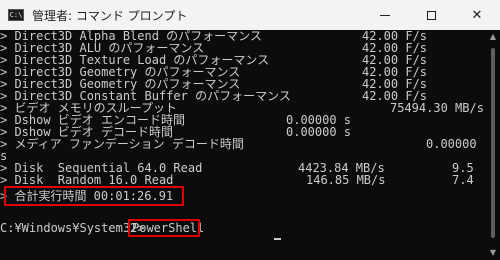 Image resolution: width=500 pixels, height=260 pixels. I want to click on text-cursor, so click(277, 239).